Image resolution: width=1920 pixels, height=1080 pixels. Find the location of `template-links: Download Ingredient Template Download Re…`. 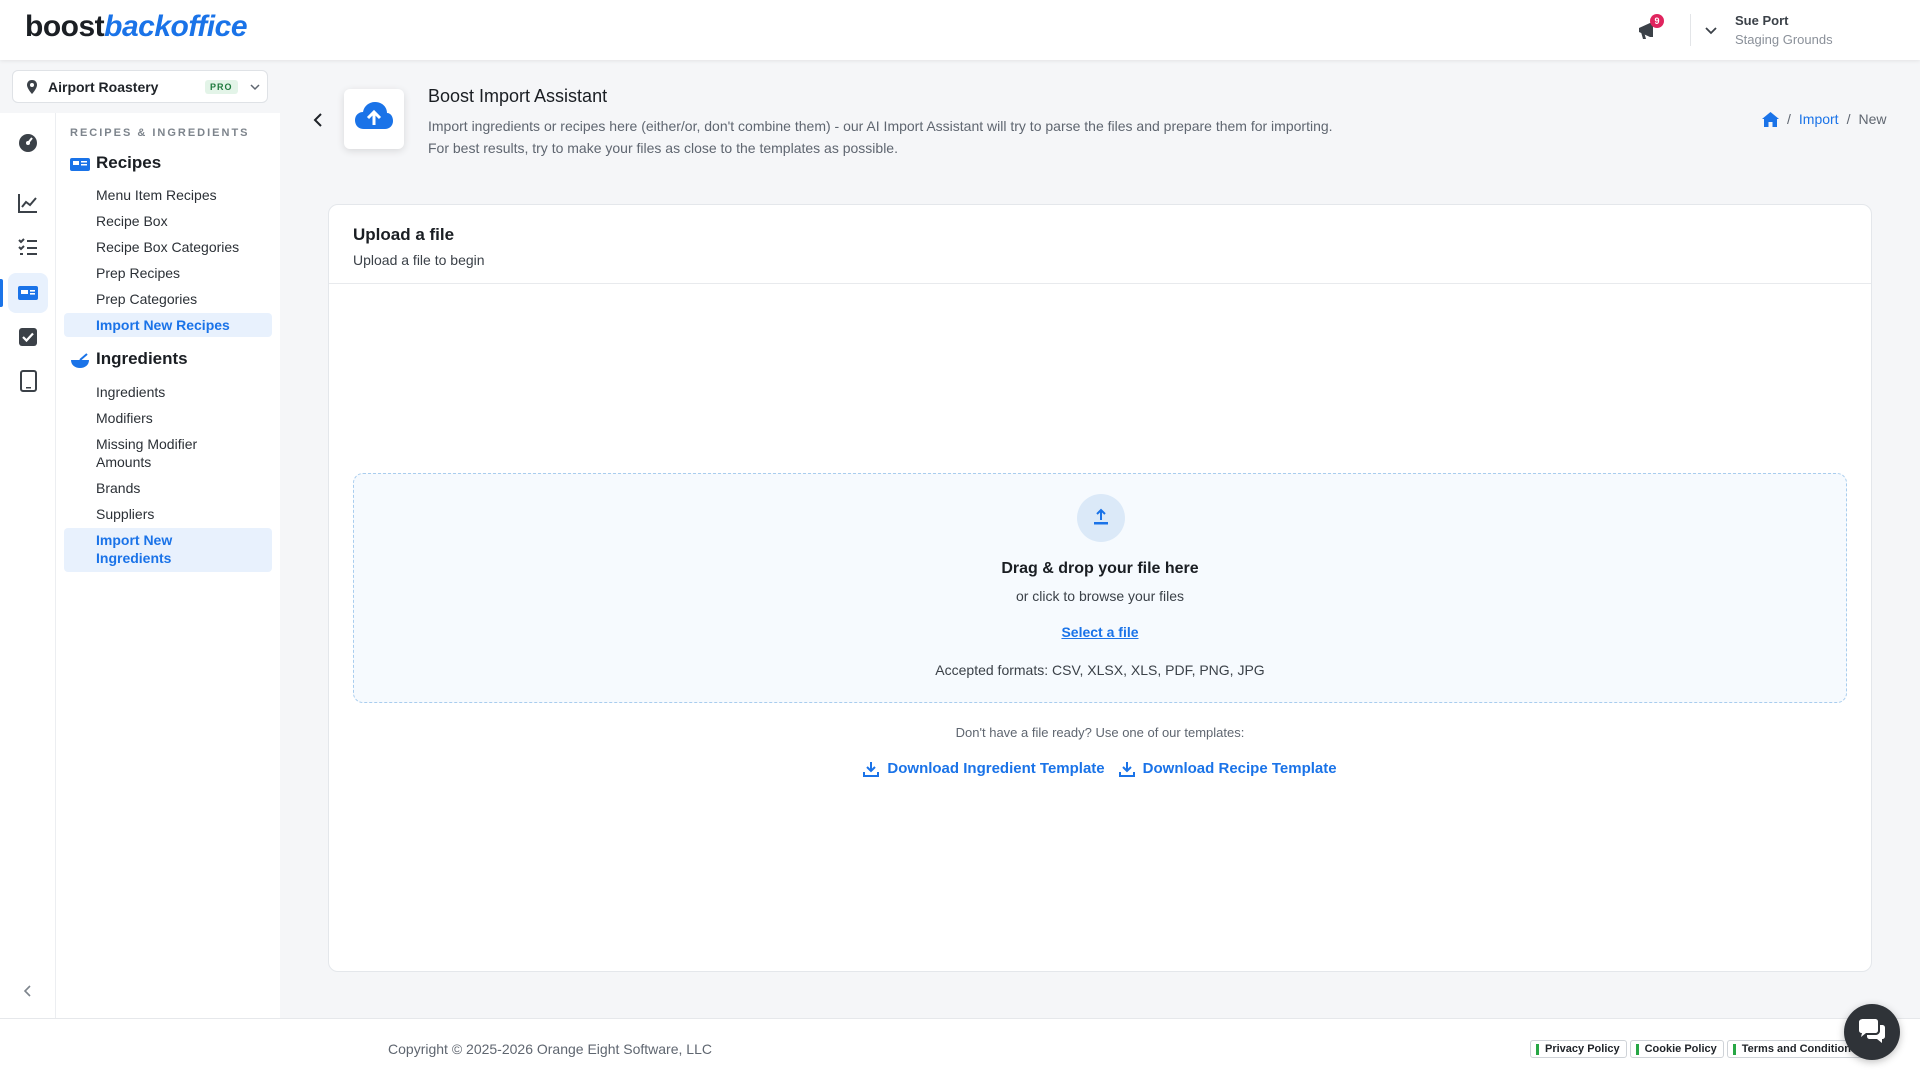

template-links: Download Ingredient Template Download Re… is located at coordinates (1100, 768).